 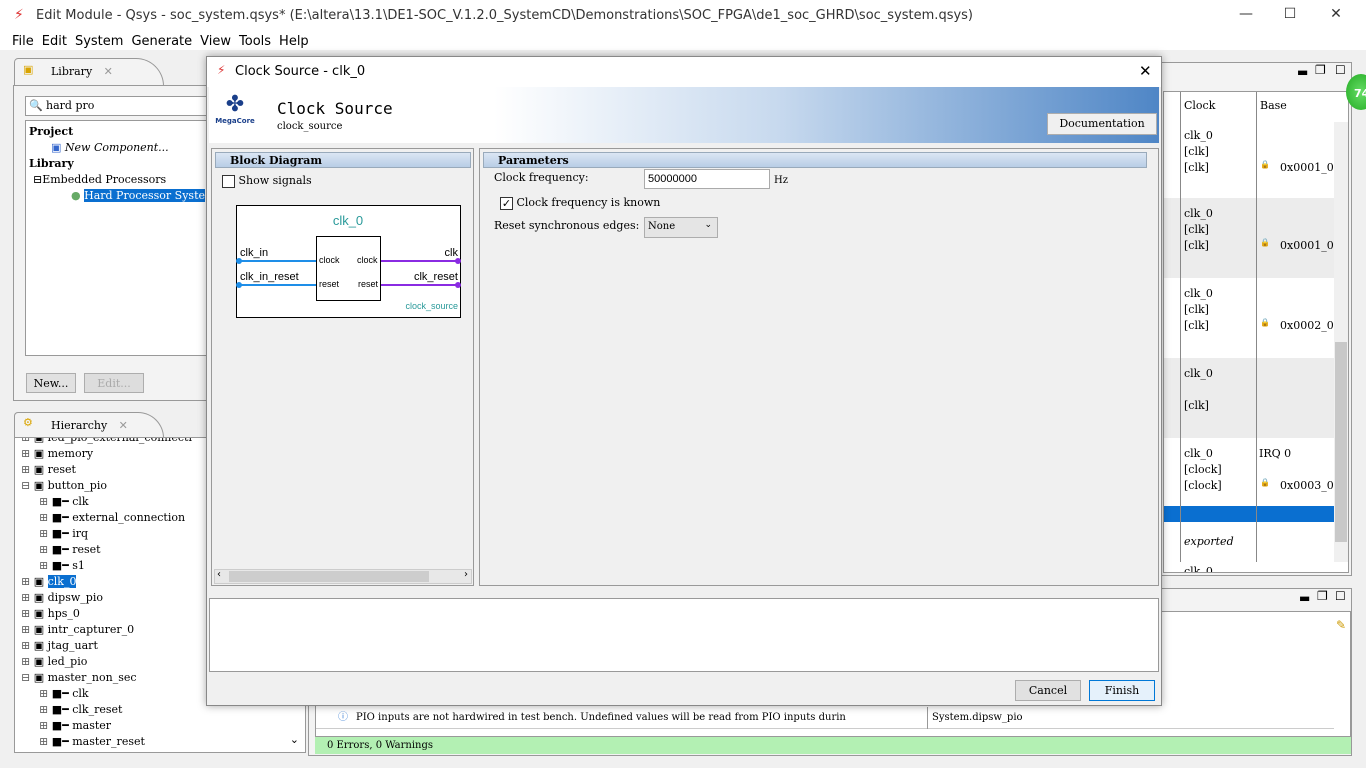 I want to click on hierarchy-item: ⊞ ■━ s1, so click(x=62, y=566).